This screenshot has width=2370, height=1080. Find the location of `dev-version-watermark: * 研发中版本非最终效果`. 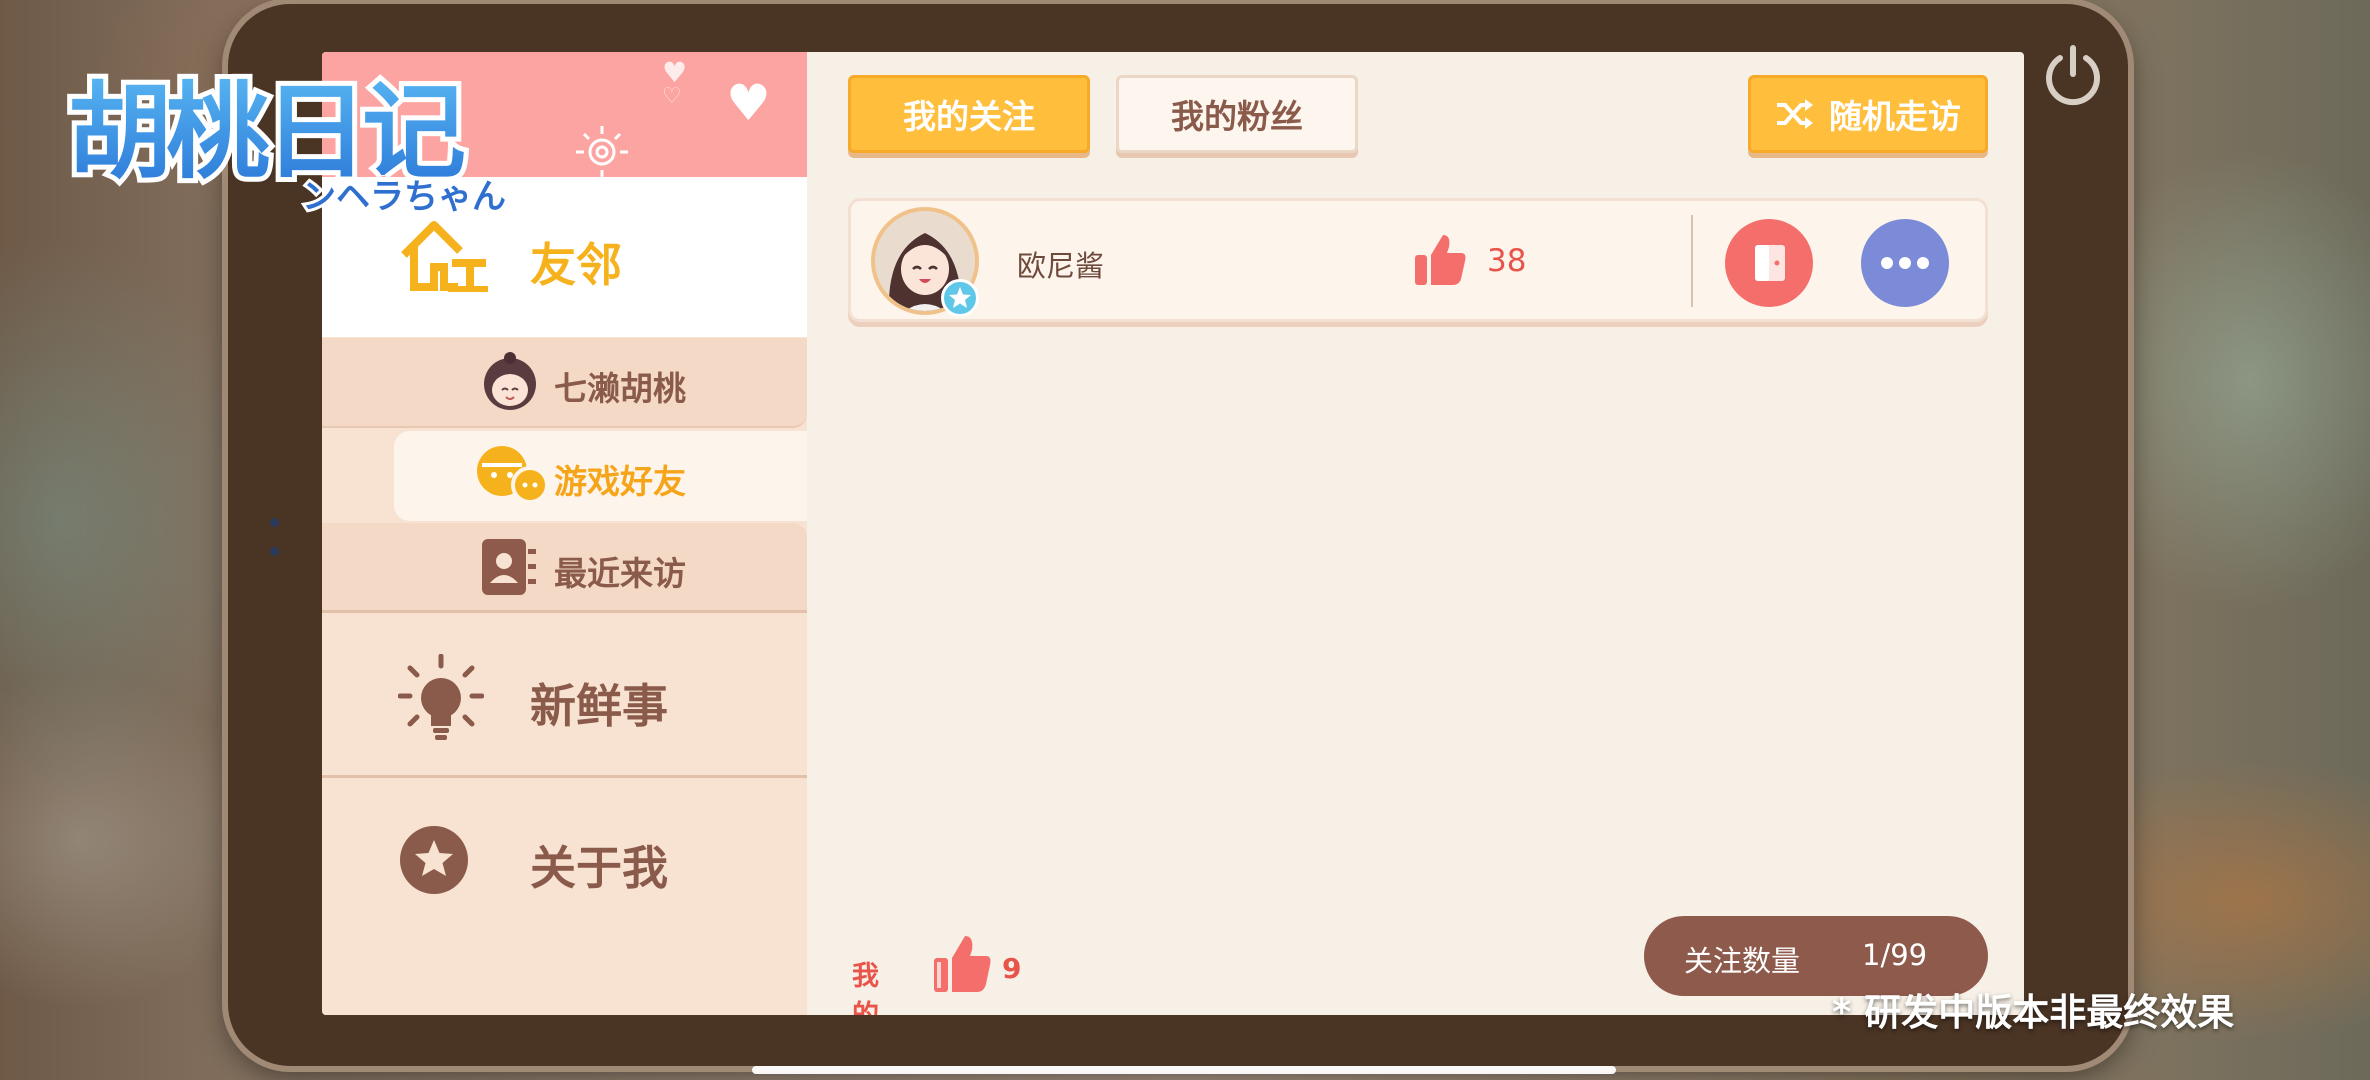

dev-version-watermark: * 研发中版本非最终效果 is located at coordinates (2033, 1012).